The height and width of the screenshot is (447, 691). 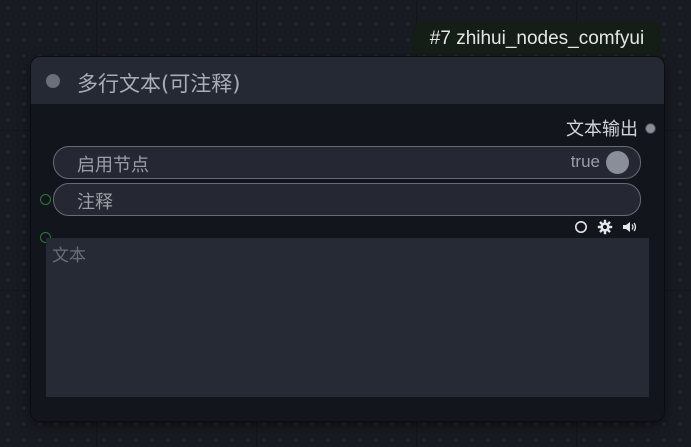 What do you see at coordinates (45, 199) in the screenshot?
I see `comment-input-slot-icon` at bounding box center [45, 199].